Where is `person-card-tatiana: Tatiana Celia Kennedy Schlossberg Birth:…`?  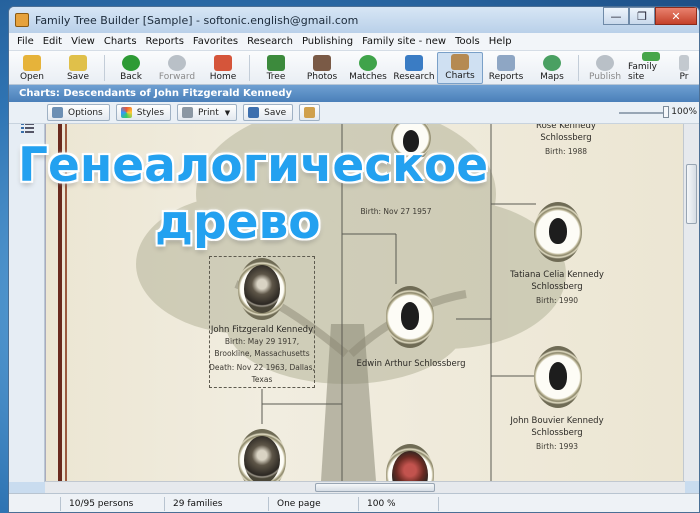 person-card-tatiana: Tatiana Celia Kennedy Schlossberg Birth:… is located at coordinates (557, 288).